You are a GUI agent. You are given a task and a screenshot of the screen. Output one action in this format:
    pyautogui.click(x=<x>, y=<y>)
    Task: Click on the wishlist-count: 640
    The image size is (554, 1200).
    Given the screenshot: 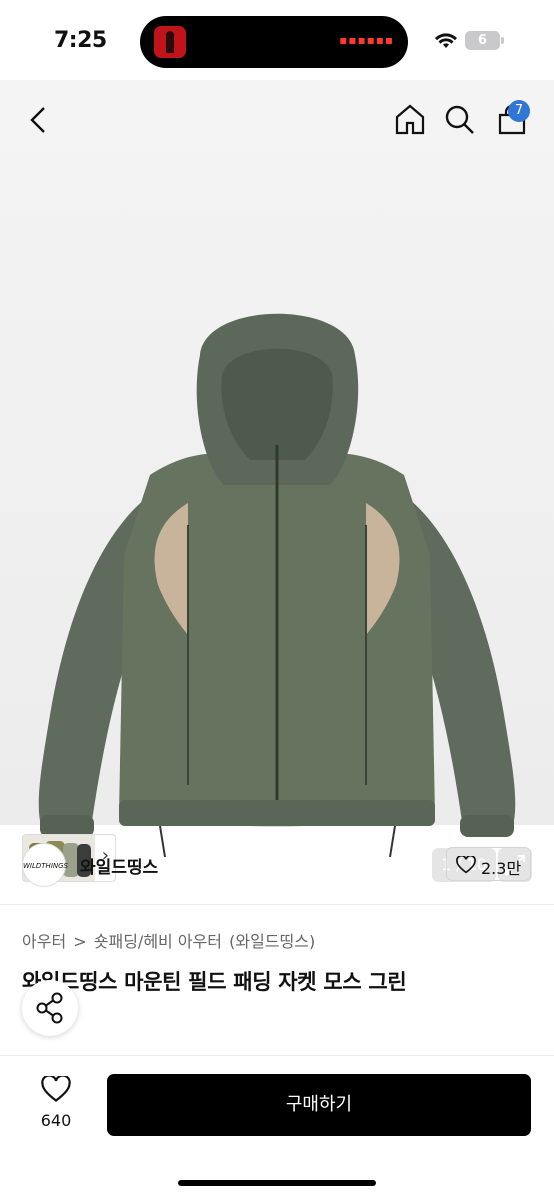 What is the action you would take?
    pyautogui.click(x=56, y=1120)
    